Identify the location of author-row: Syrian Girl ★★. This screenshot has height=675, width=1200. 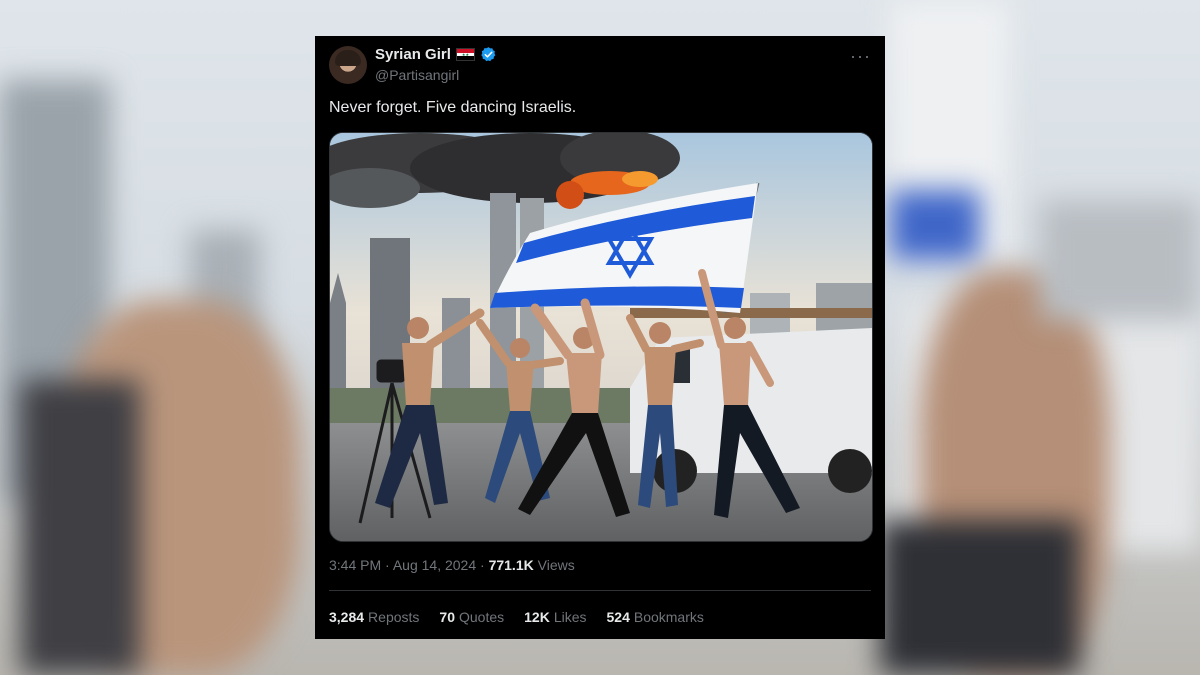
(436, 54).